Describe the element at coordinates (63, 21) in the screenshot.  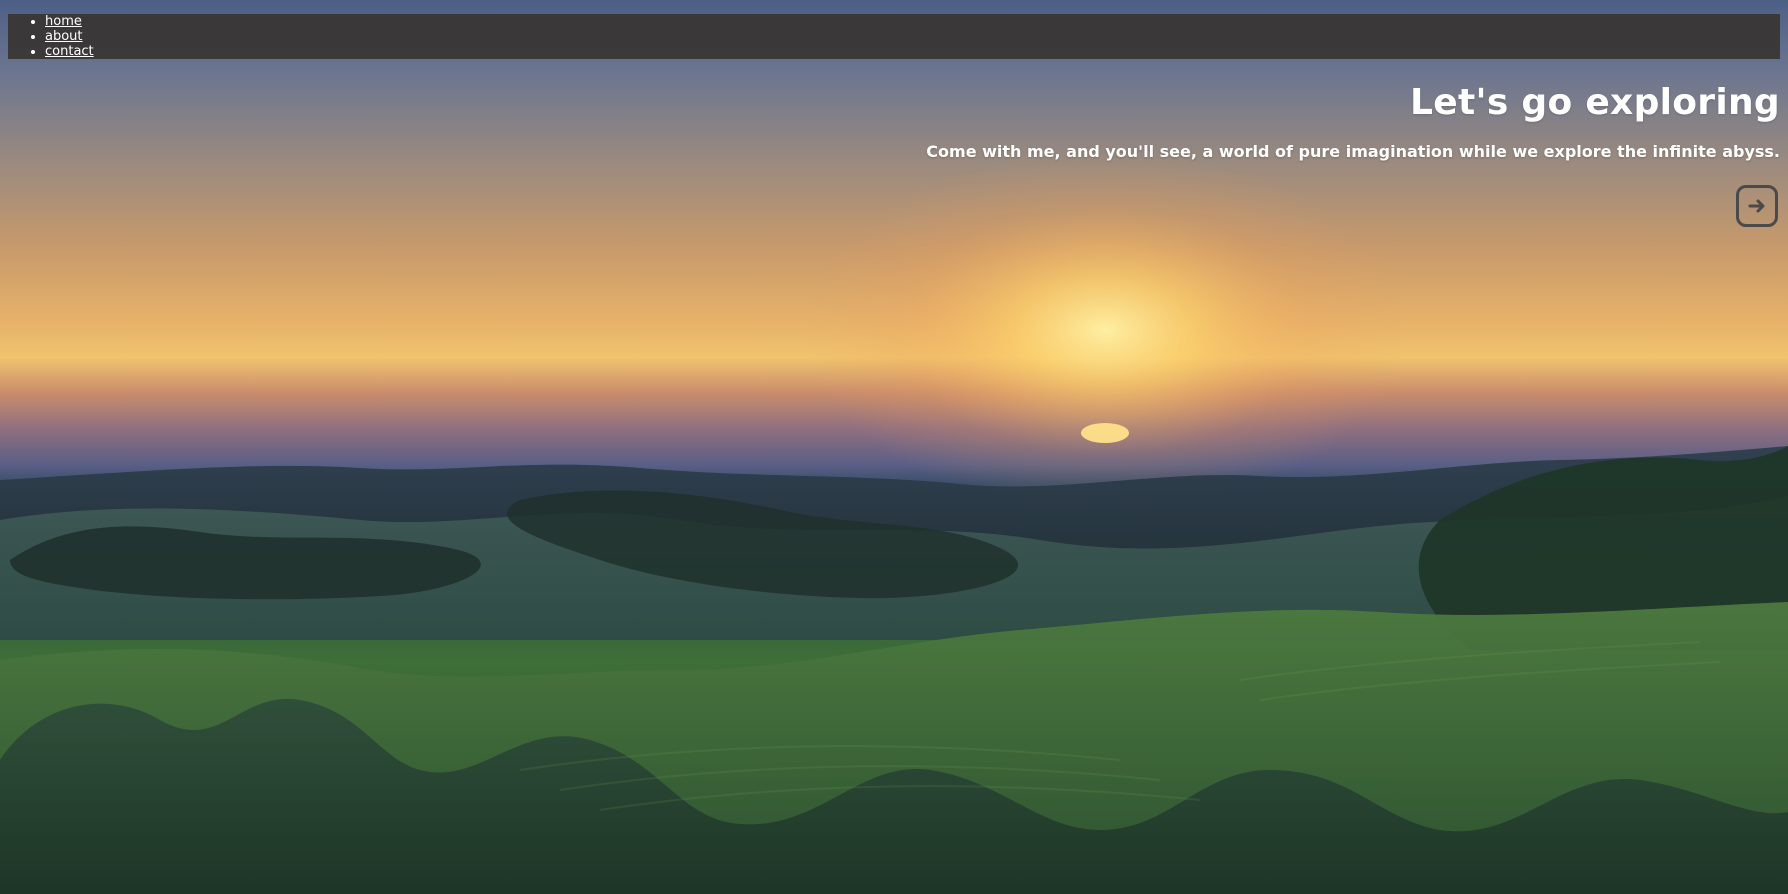
I see `nav-link-home: home` at that location.